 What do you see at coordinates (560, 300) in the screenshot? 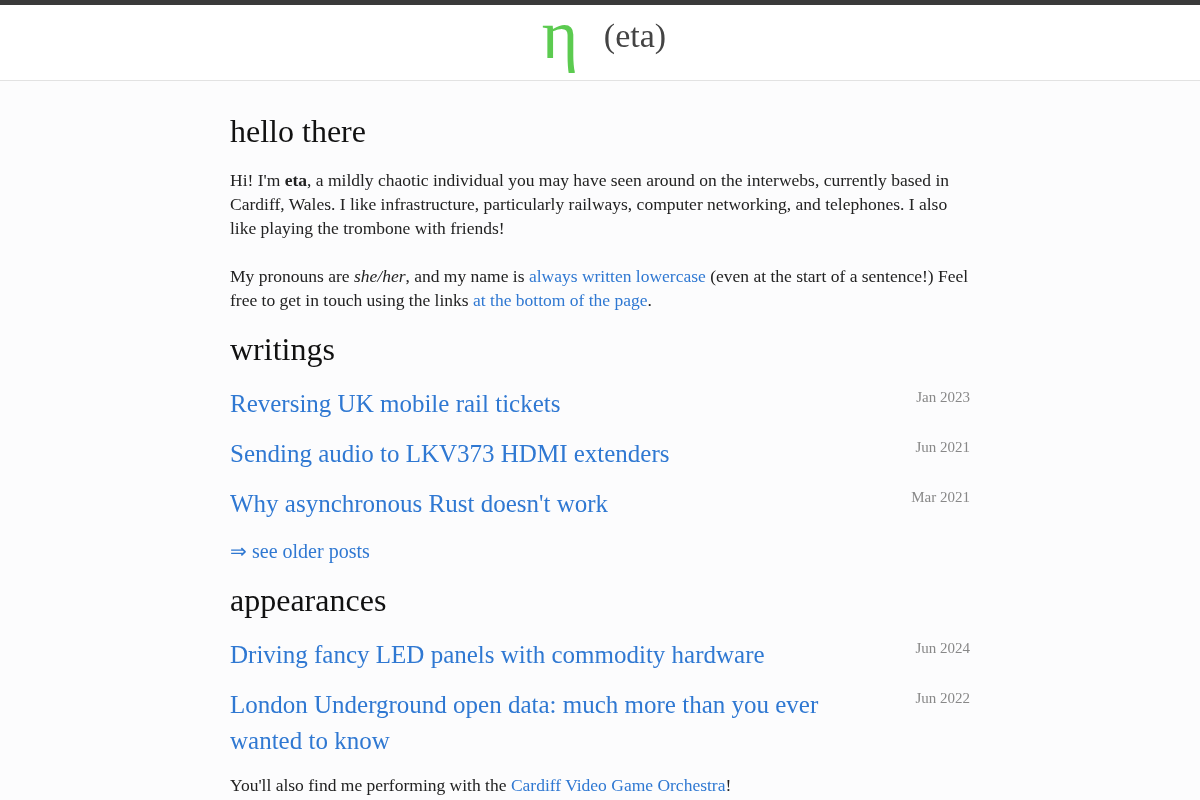
I see `text-link: at the bottom of the page` at bounding box center [560, 300].